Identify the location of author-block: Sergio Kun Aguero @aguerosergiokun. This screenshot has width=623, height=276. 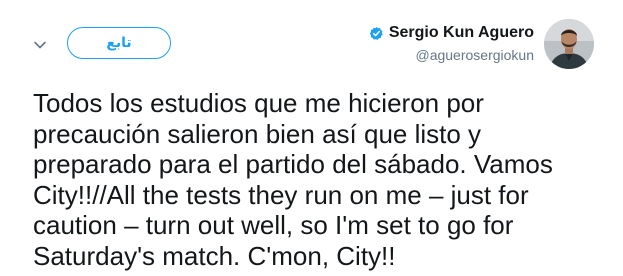
(451, 42).